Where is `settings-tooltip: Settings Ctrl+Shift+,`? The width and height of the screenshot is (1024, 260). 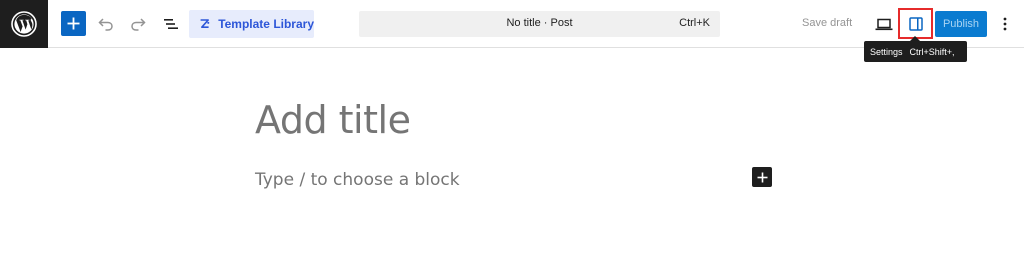
settings-tooltip: Settings Ctrl+Shift+, is located at coordinates (915, 51).